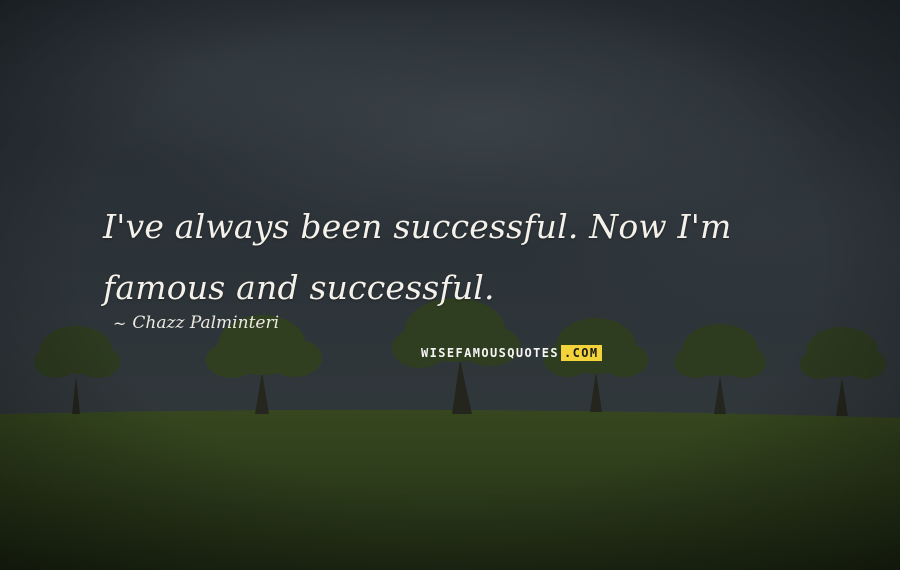 Image resolution: width=900 pixels, height=570 pixels. Describe the element at coordinates (206, 323) in the screenshot. I see `author-name: Chazz Palminteri` at that location.